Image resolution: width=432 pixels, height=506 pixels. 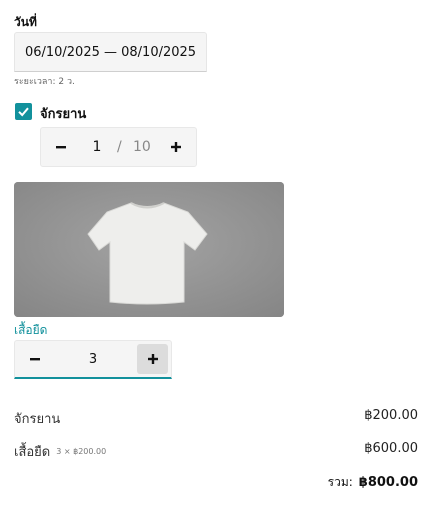 What do you see at coordinates (340, 482) in the screenshot?
I see `total-label: รวม:` at bounding box center [340, 482].